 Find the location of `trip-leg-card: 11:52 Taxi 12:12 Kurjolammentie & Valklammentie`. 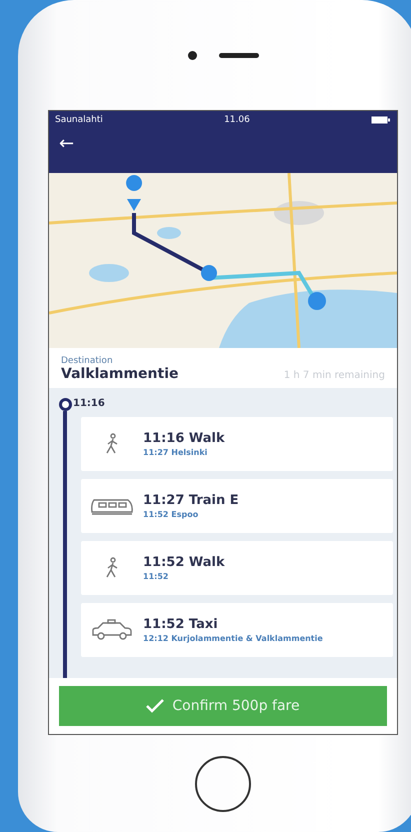

trip-leg-card: 11:52 Taxi 12:12 Kurjolammentie & Valklammentie is located at coordinates (237, 630).